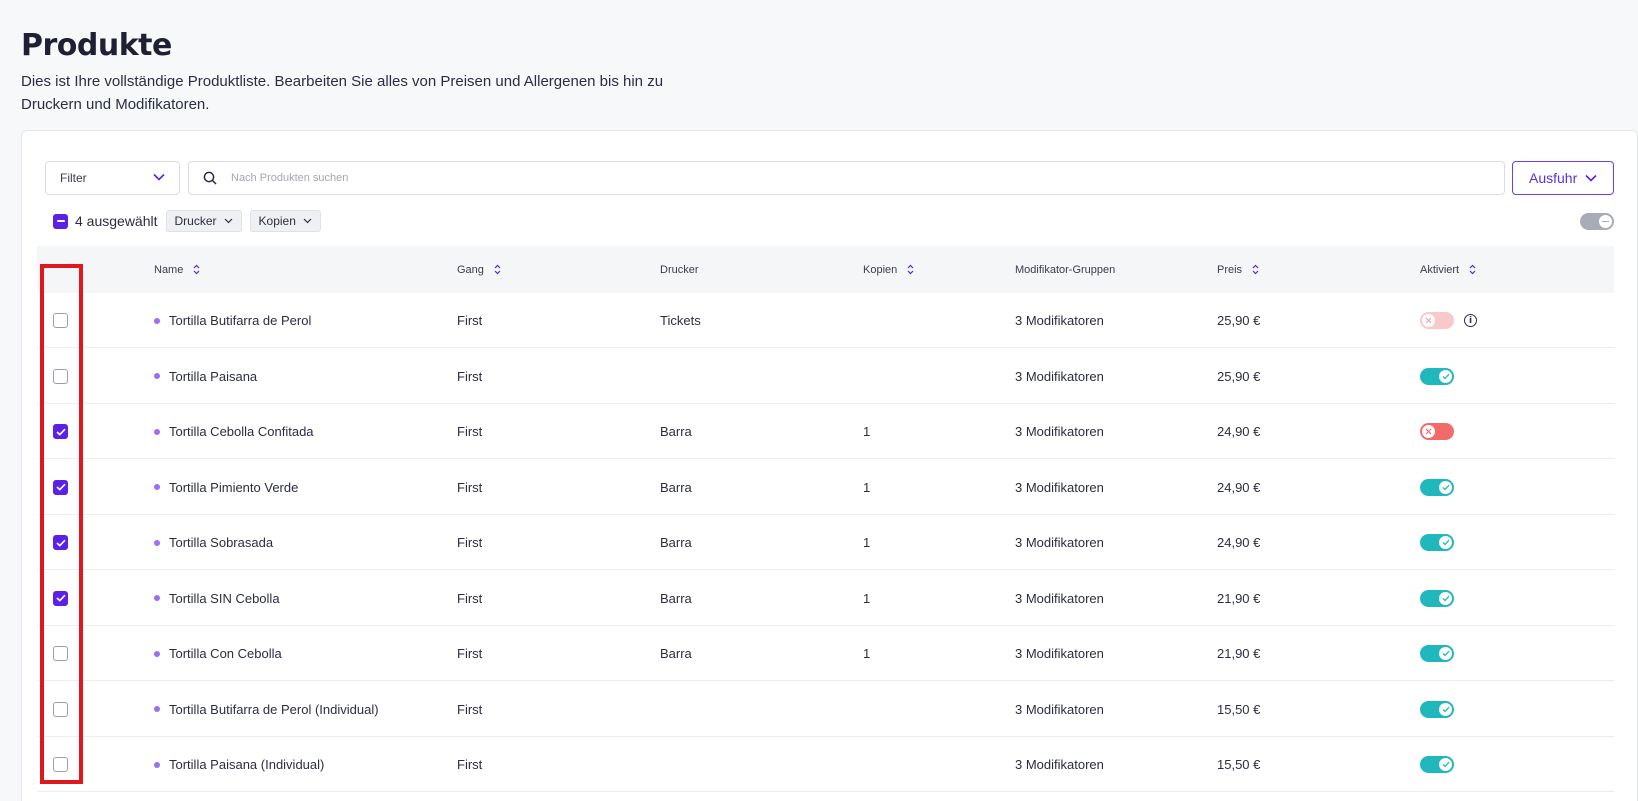 The image size is (1638, 801). Describe the element at coordinates (1255, 269) in the screenshot. I see `sort-icon` at that location.